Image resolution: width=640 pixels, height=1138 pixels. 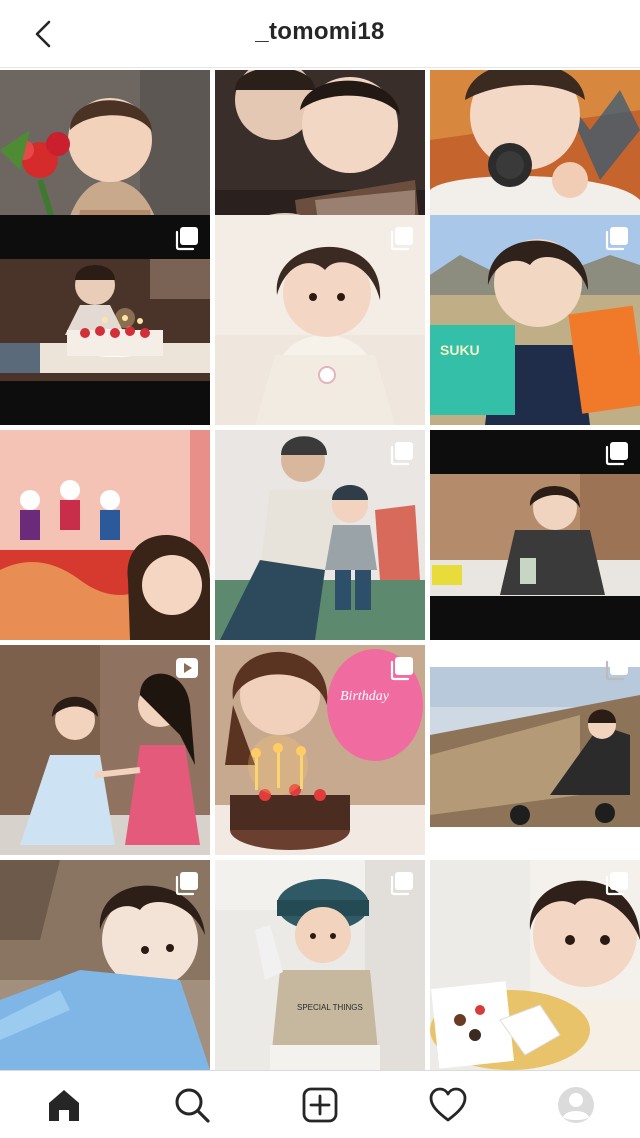 I want to click on new-post-icon, so click(x=320, y=1105).